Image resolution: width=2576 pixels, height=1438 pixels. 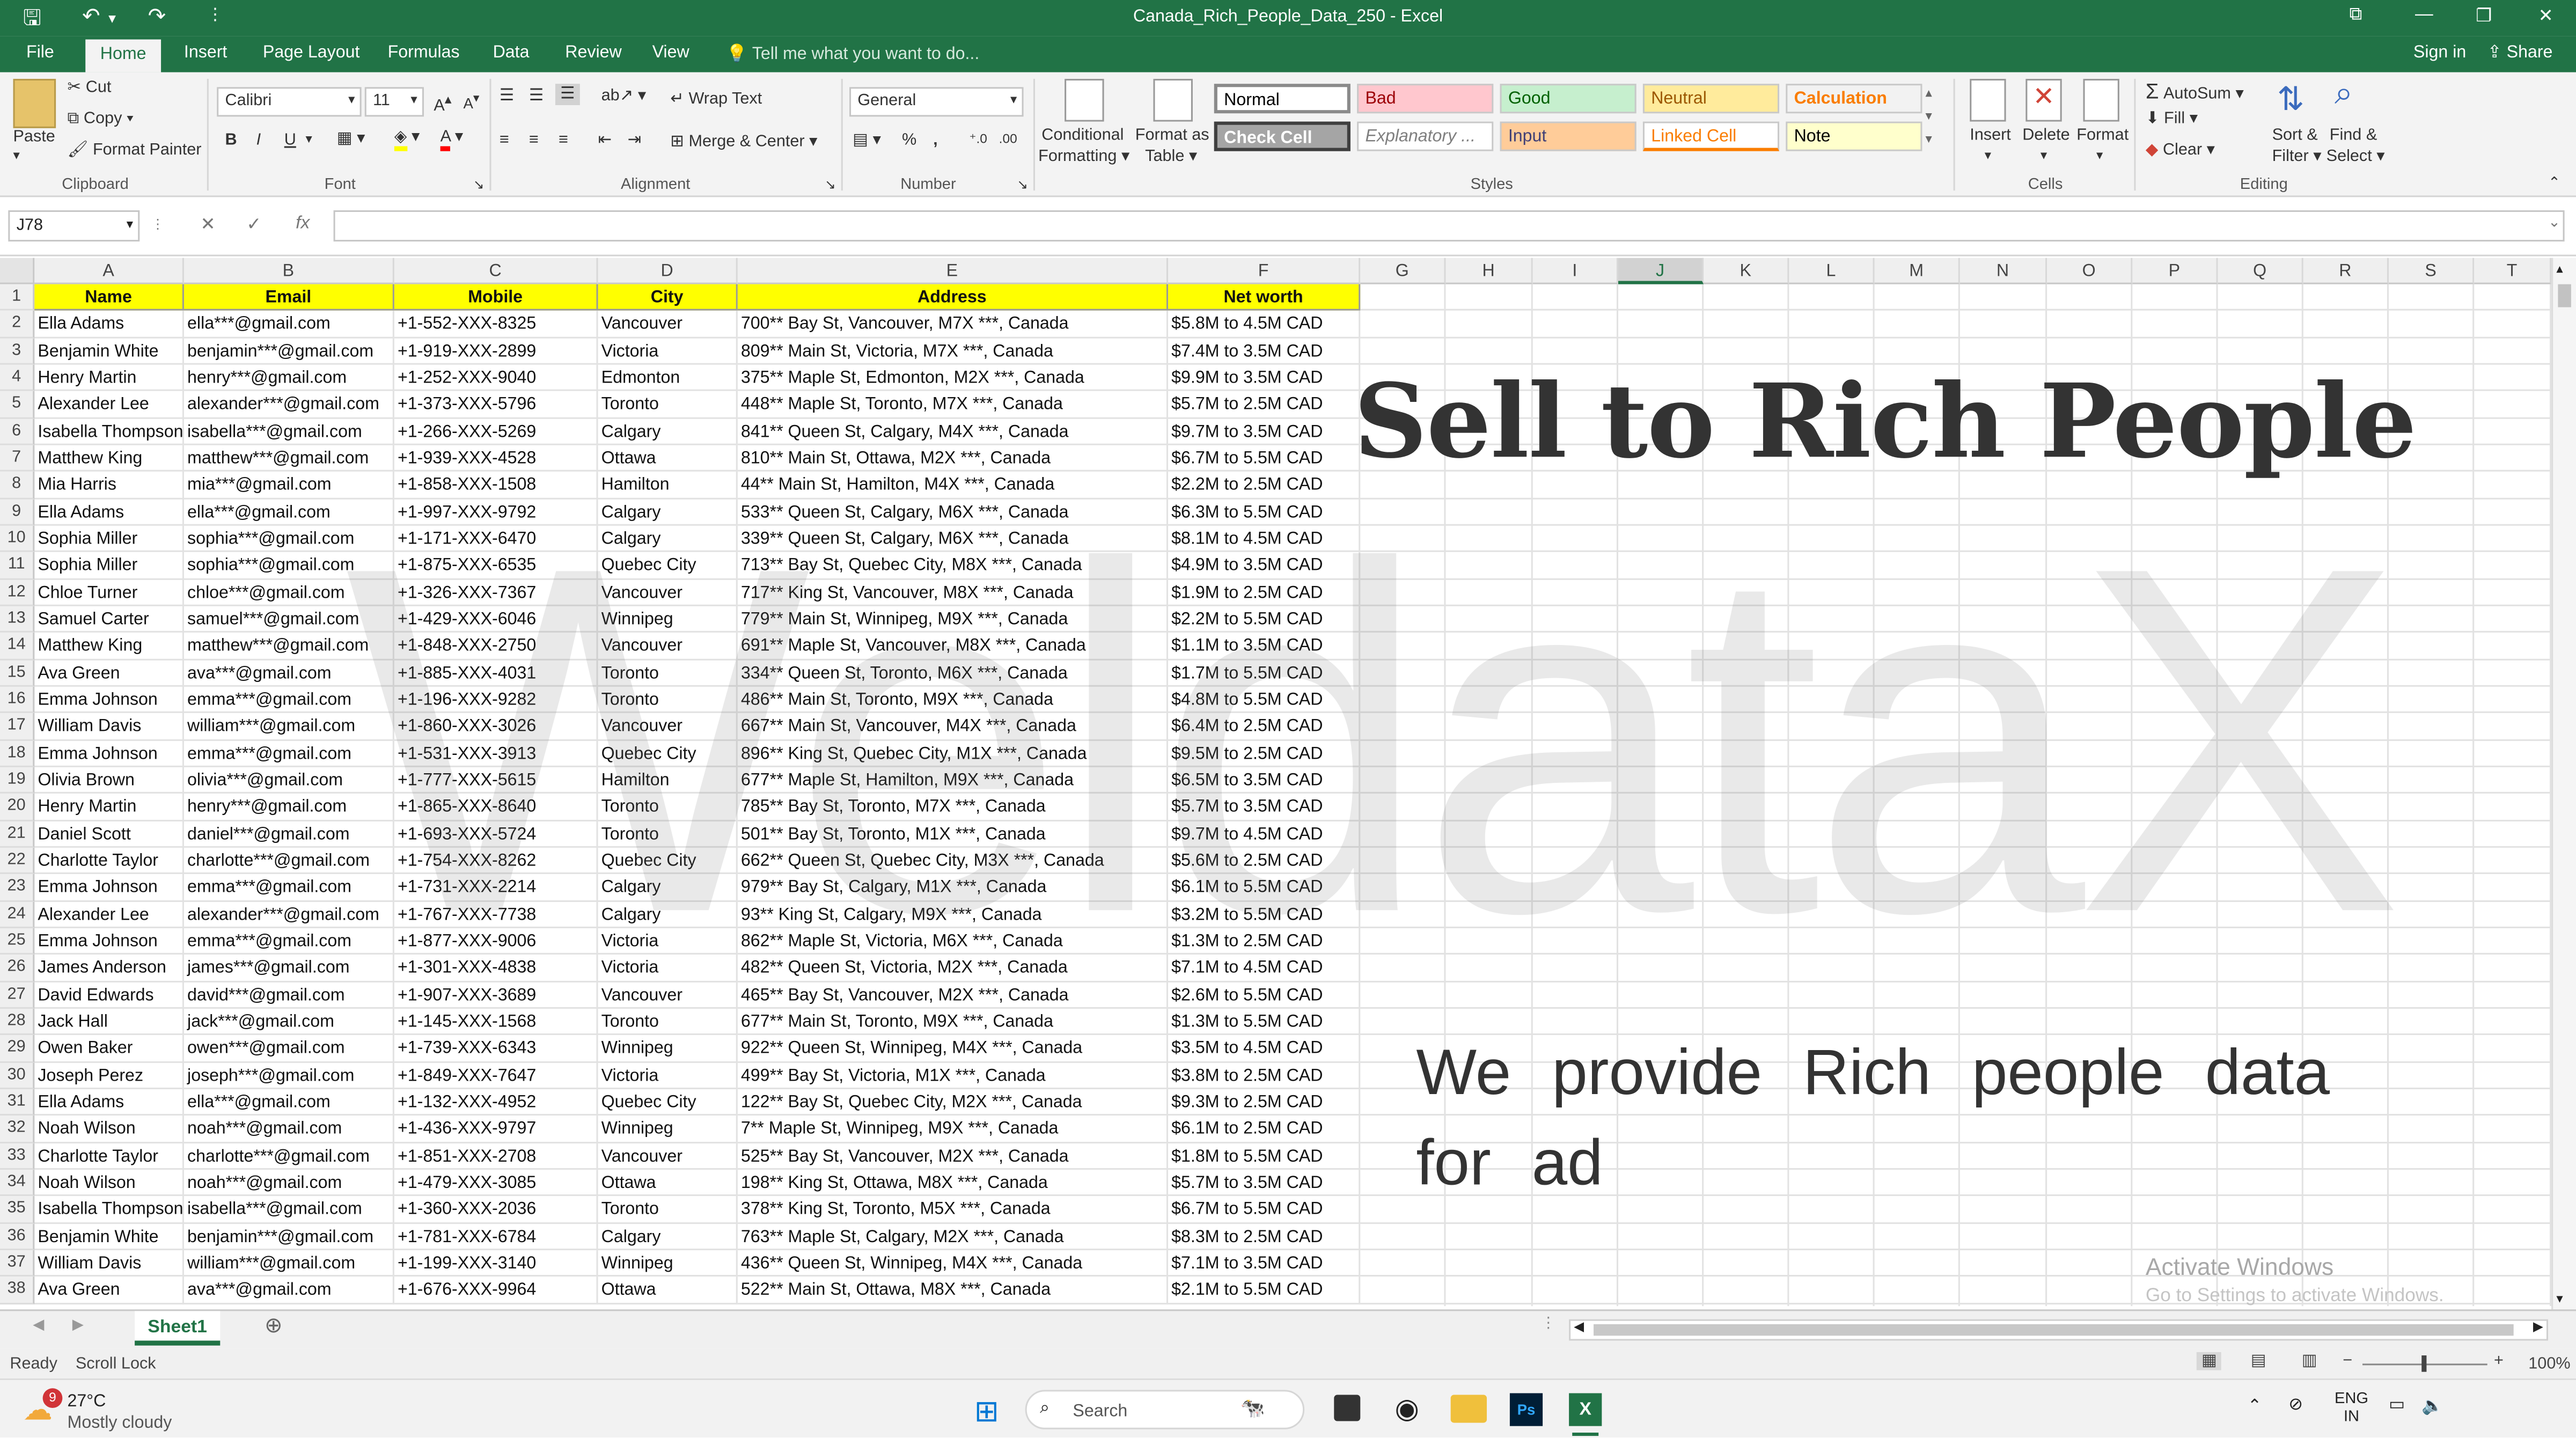 What do you see at coordinates (1173, 100) in the screenshot?
I see `format-as-table-icon` at bounding box center [1173, 100].